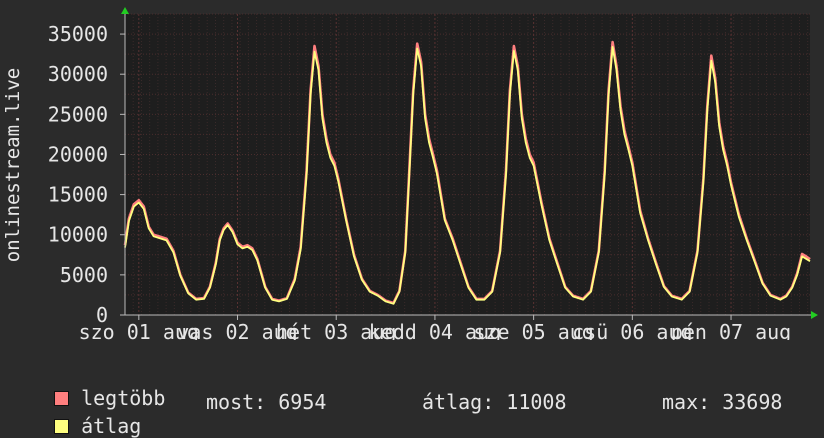 The width and height of the screenshot is (824, 438). What do you see at coordinates (111, 426) in the screenshot?
I see `legend-label-avg: átlag` at bounding box center [111, 426].